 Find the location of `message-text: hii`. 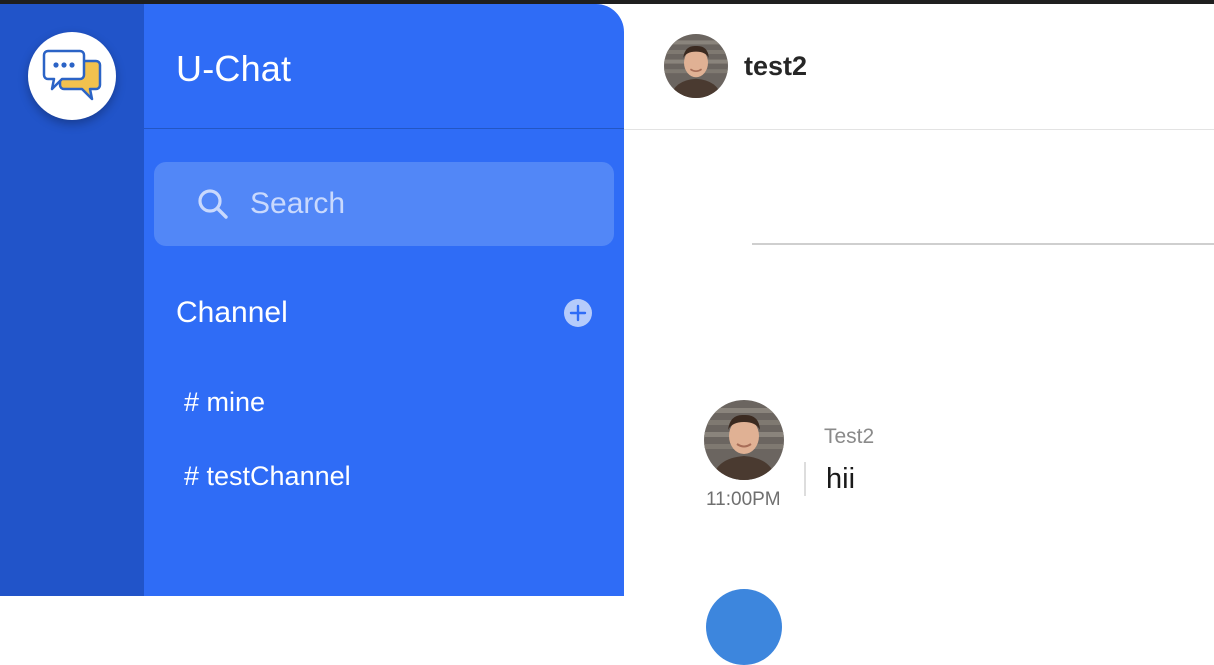

message-text: hii is located at coordinates (841, 479).